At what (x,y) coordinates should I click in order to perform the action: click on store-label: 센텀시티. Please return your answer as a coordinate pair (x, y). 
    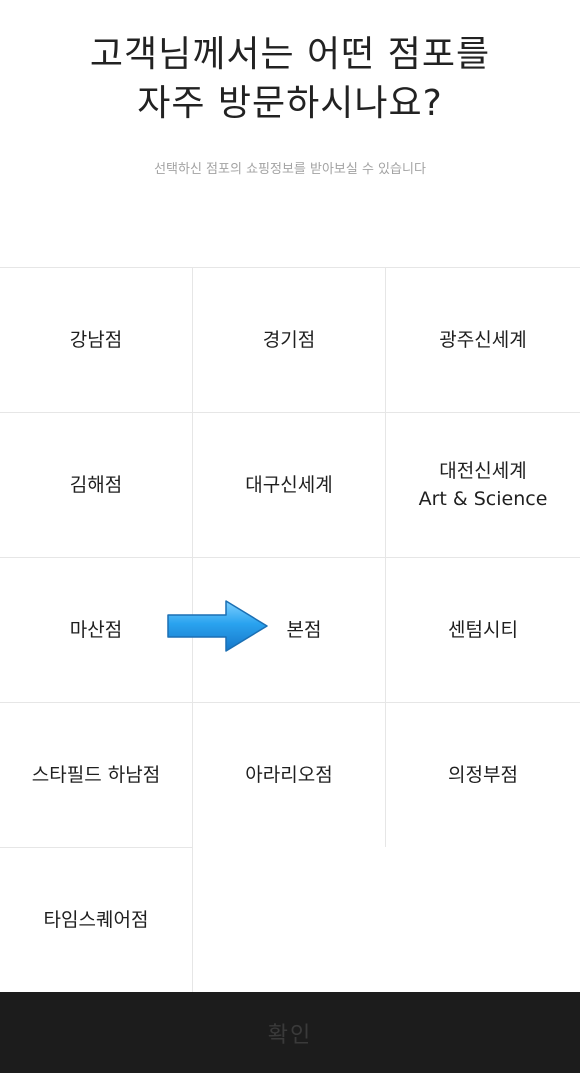
    Looking at the image, I should click on (483, 630).